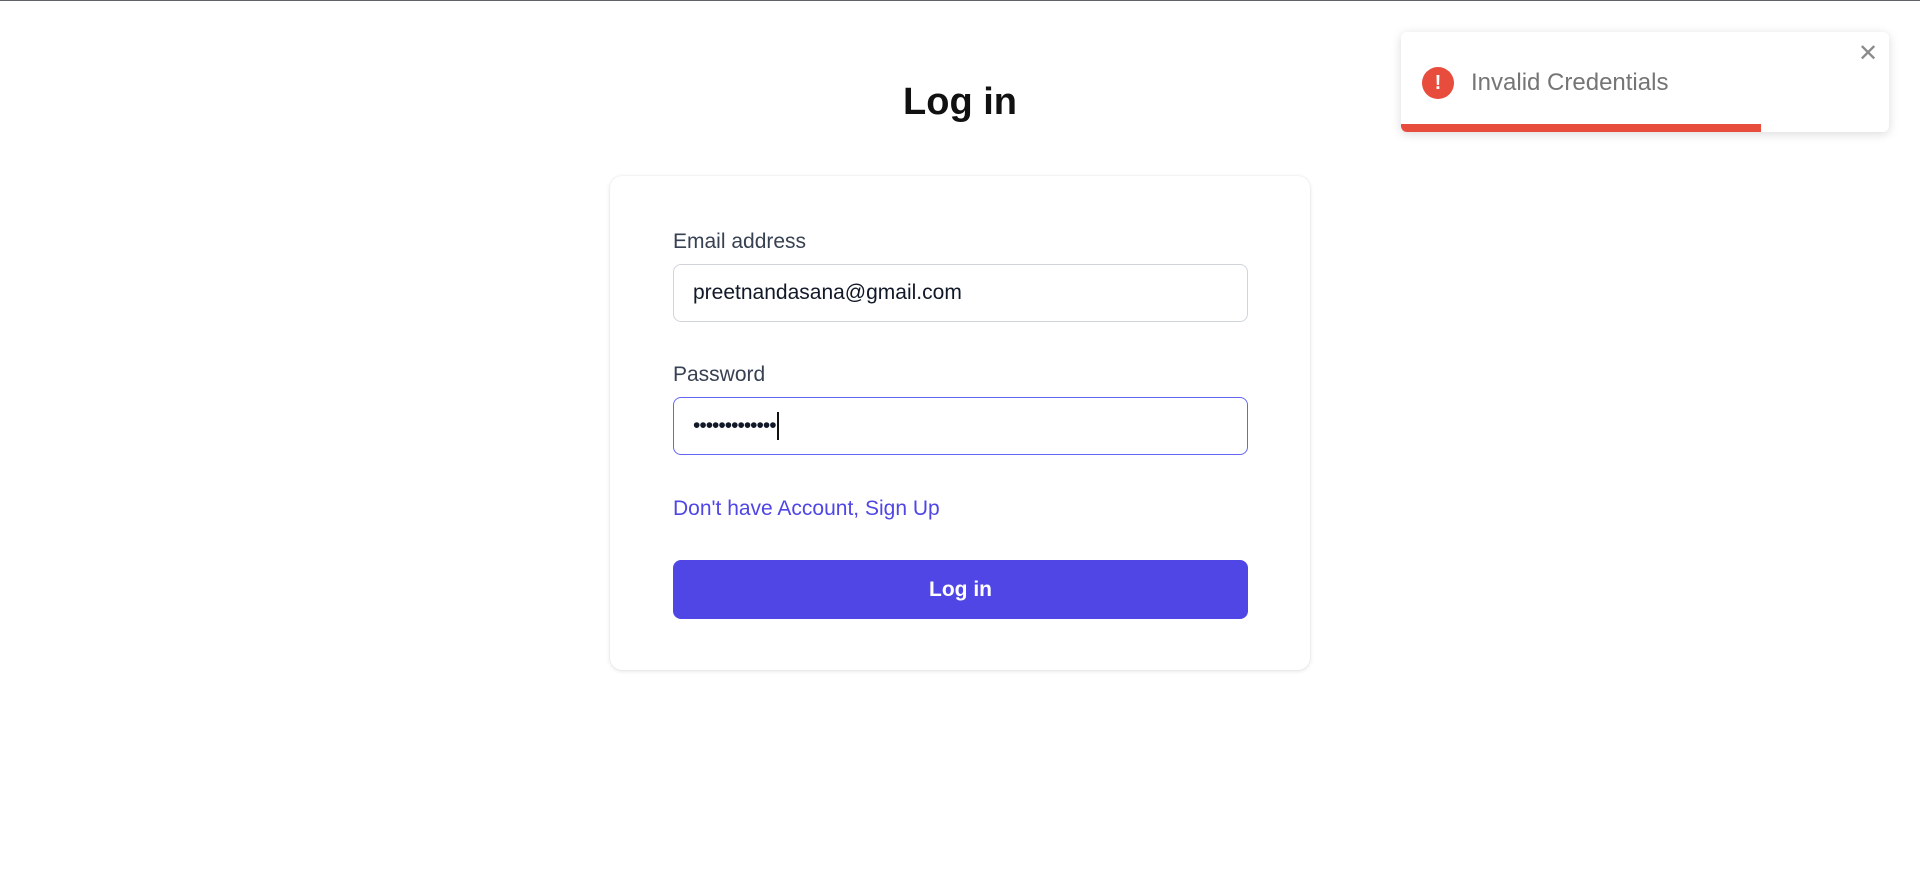  Describe the element at coordinates (735, 425) in the screenshot. I see `password-mask: •••••••••••••` at that location.